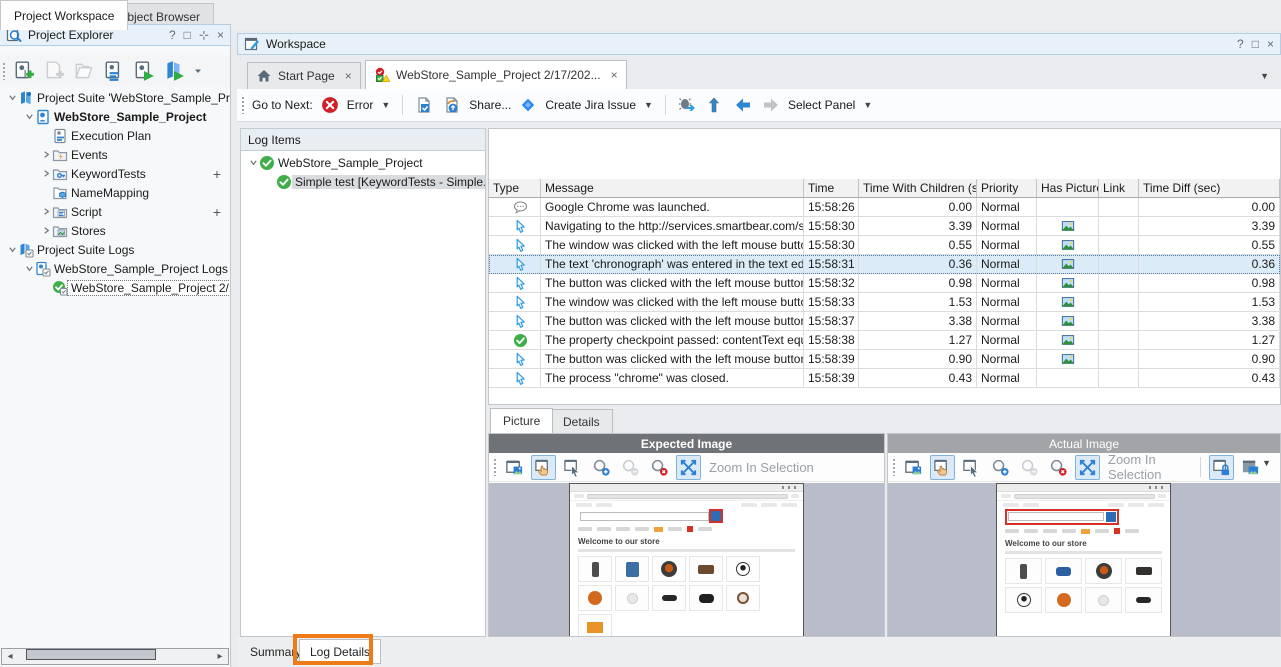  What do you see at coordinates (198, 71) in the screenshot?
I see `caret-down-button` at bounding box center [198, 71].